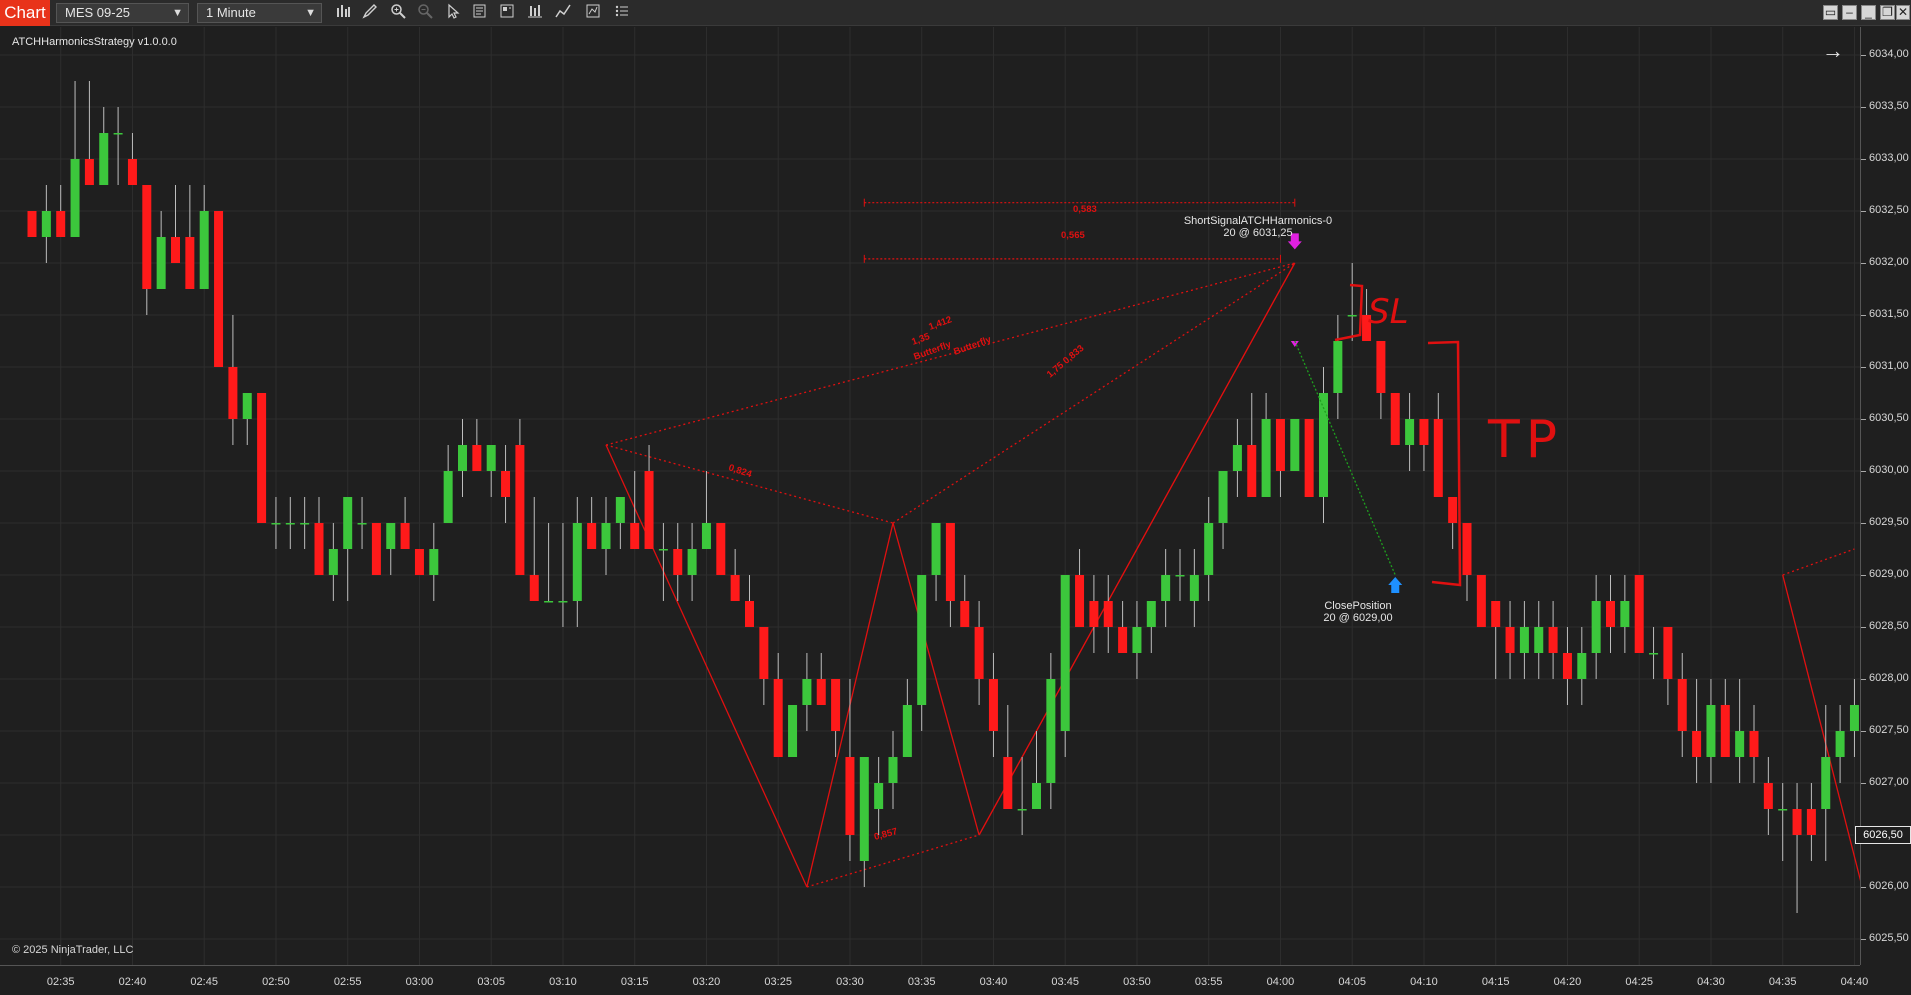 This screenshot has width=1911, height=995. What do you see at coordinates (1567, 982) in the screenshot?
I see `time-tick-label: 04:20` at bounding box center [1567, 982].